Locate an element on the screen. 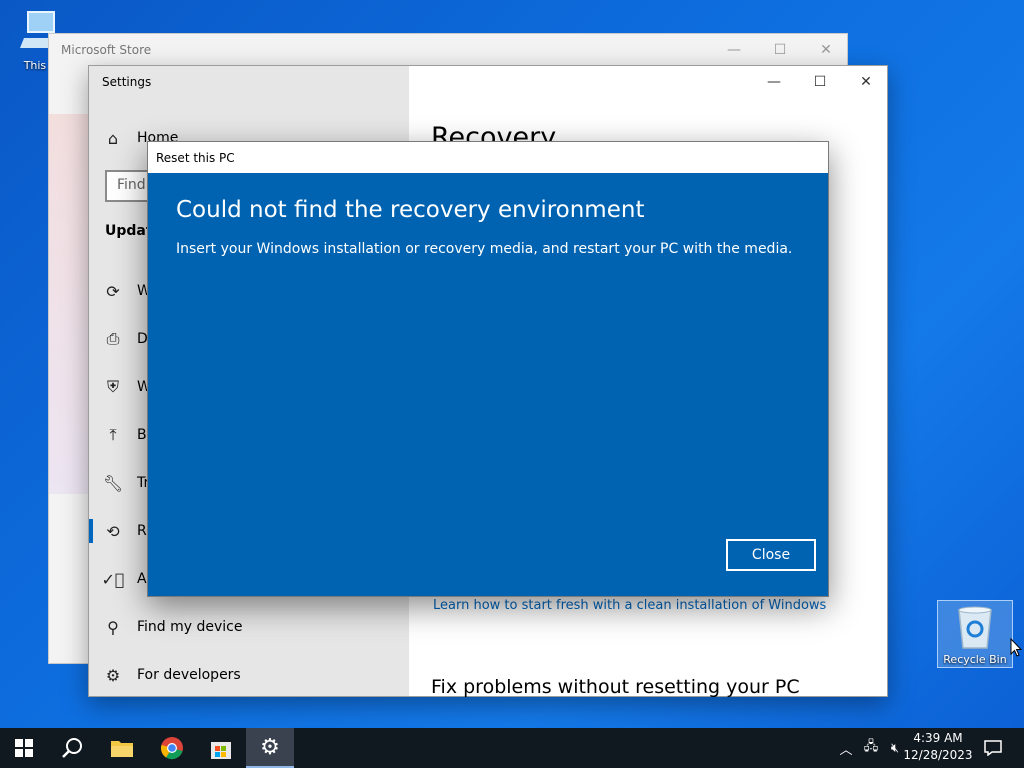 This screenshot has height=768, width=1024. fix-problems-header: Fix problems without resetting your PC is located at coordinates (615, 687).